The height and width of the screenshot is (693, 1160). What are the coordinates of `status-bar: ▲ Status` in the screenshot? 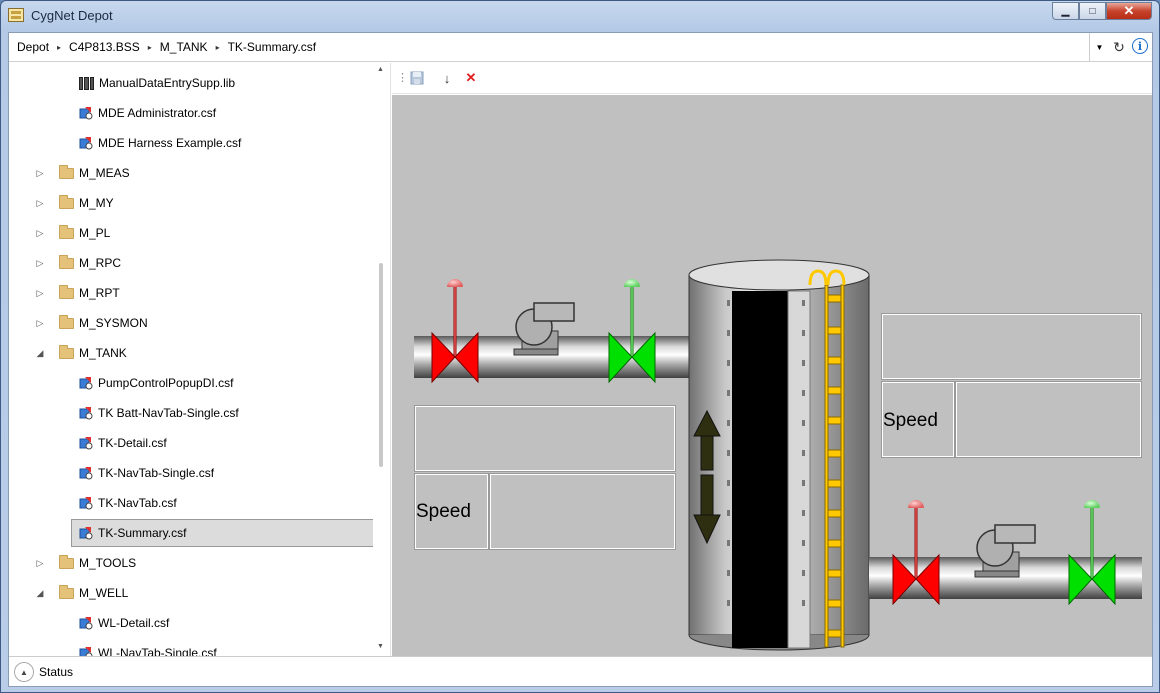 It's located at (580, 671).